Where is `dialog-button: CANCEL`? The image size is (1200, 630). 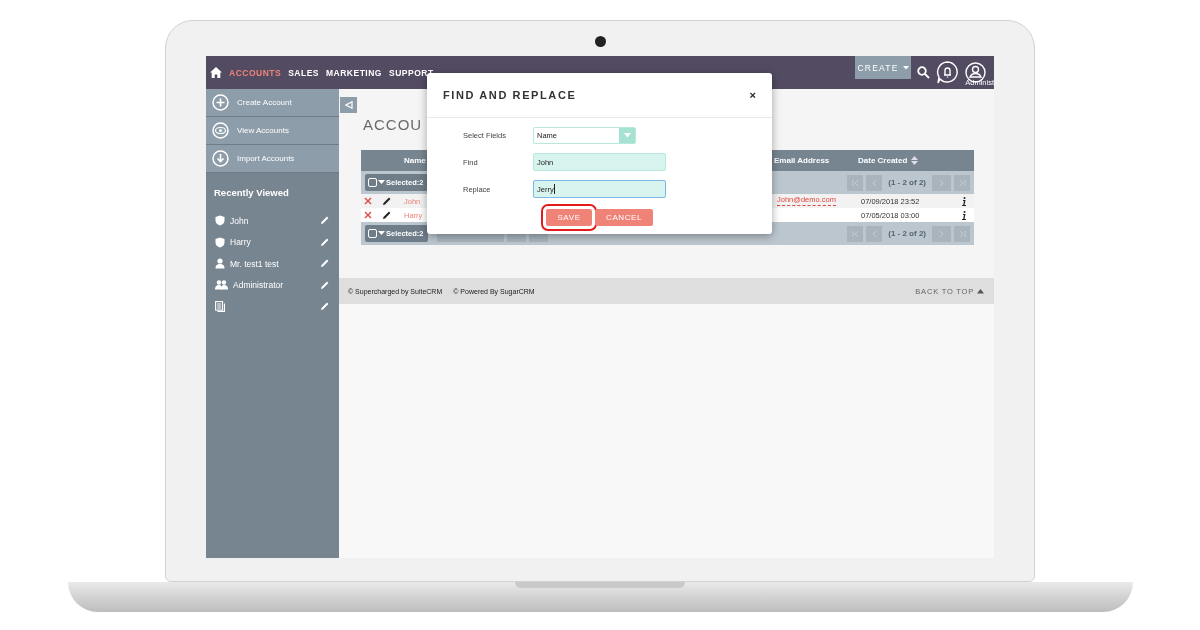
dialog-button: CANCEL is located at coordinates (624, 217).